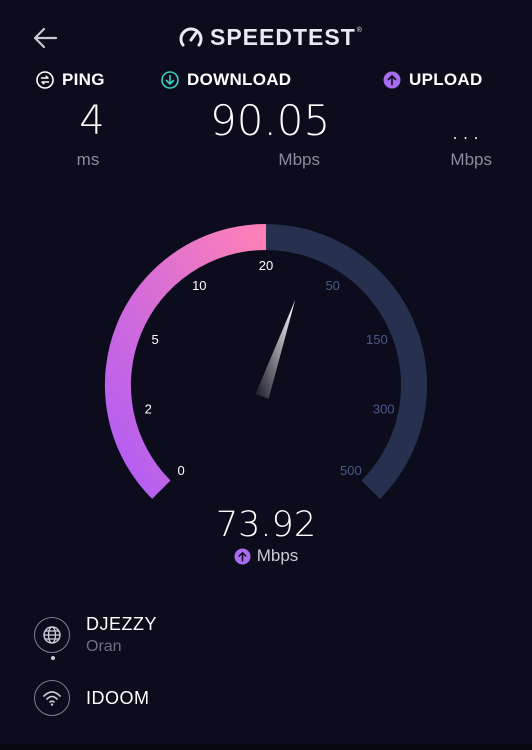 Image resolution: width=532 pixels, height=750 pixels. I want to click on gauge-needle, so click(275, 349).